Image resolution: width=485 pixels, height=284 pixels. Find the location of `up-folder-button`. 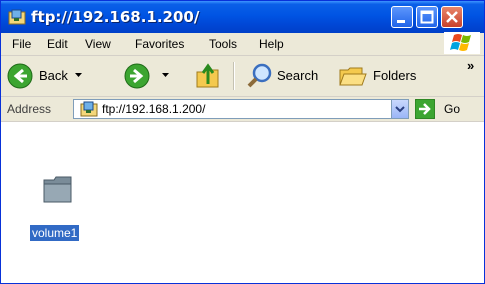

up-folder-button is located at coordinates (209, 76).